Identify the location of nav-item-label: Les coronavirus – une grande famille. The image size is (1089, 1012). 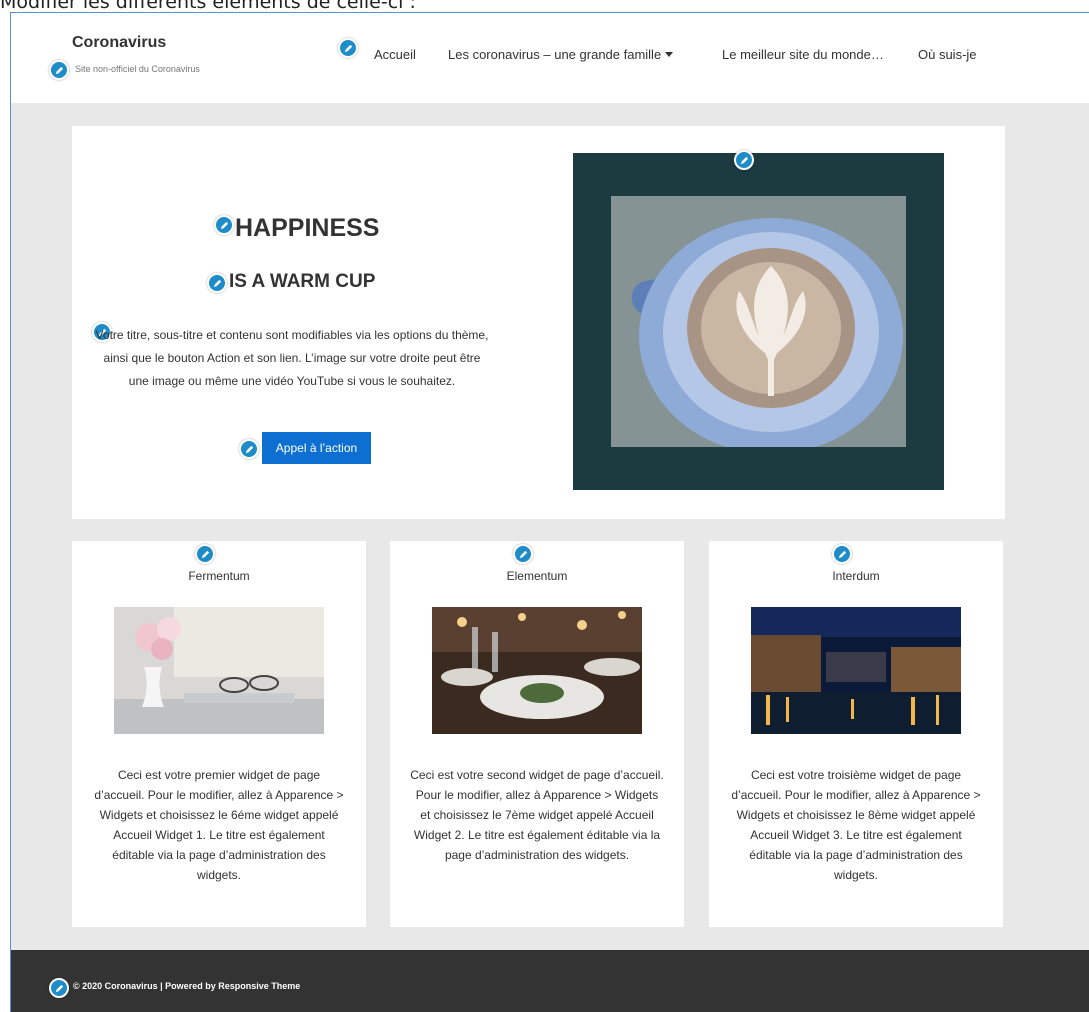
(555, 54).